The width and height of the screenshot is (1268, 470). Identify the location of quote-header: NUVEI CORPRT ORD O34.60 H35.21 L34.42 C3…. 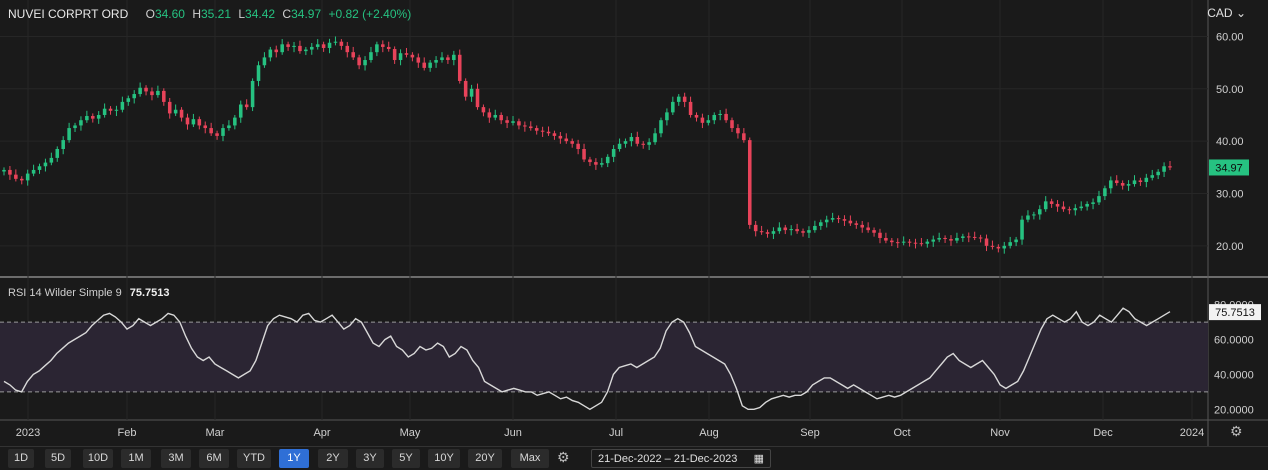
(211, 14).